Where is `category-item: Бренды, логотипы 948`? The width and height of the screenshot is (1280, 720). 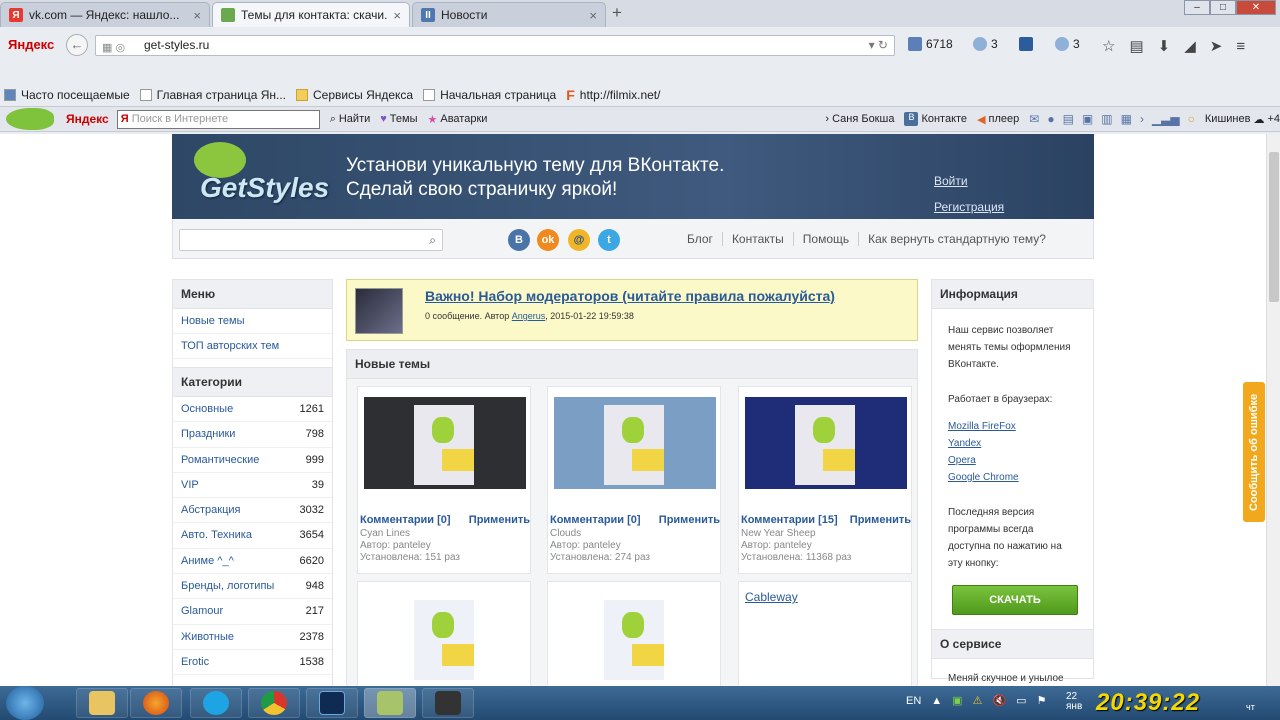
category-item: Бренды, логотипы 948 is located at coordinates (252, 587).